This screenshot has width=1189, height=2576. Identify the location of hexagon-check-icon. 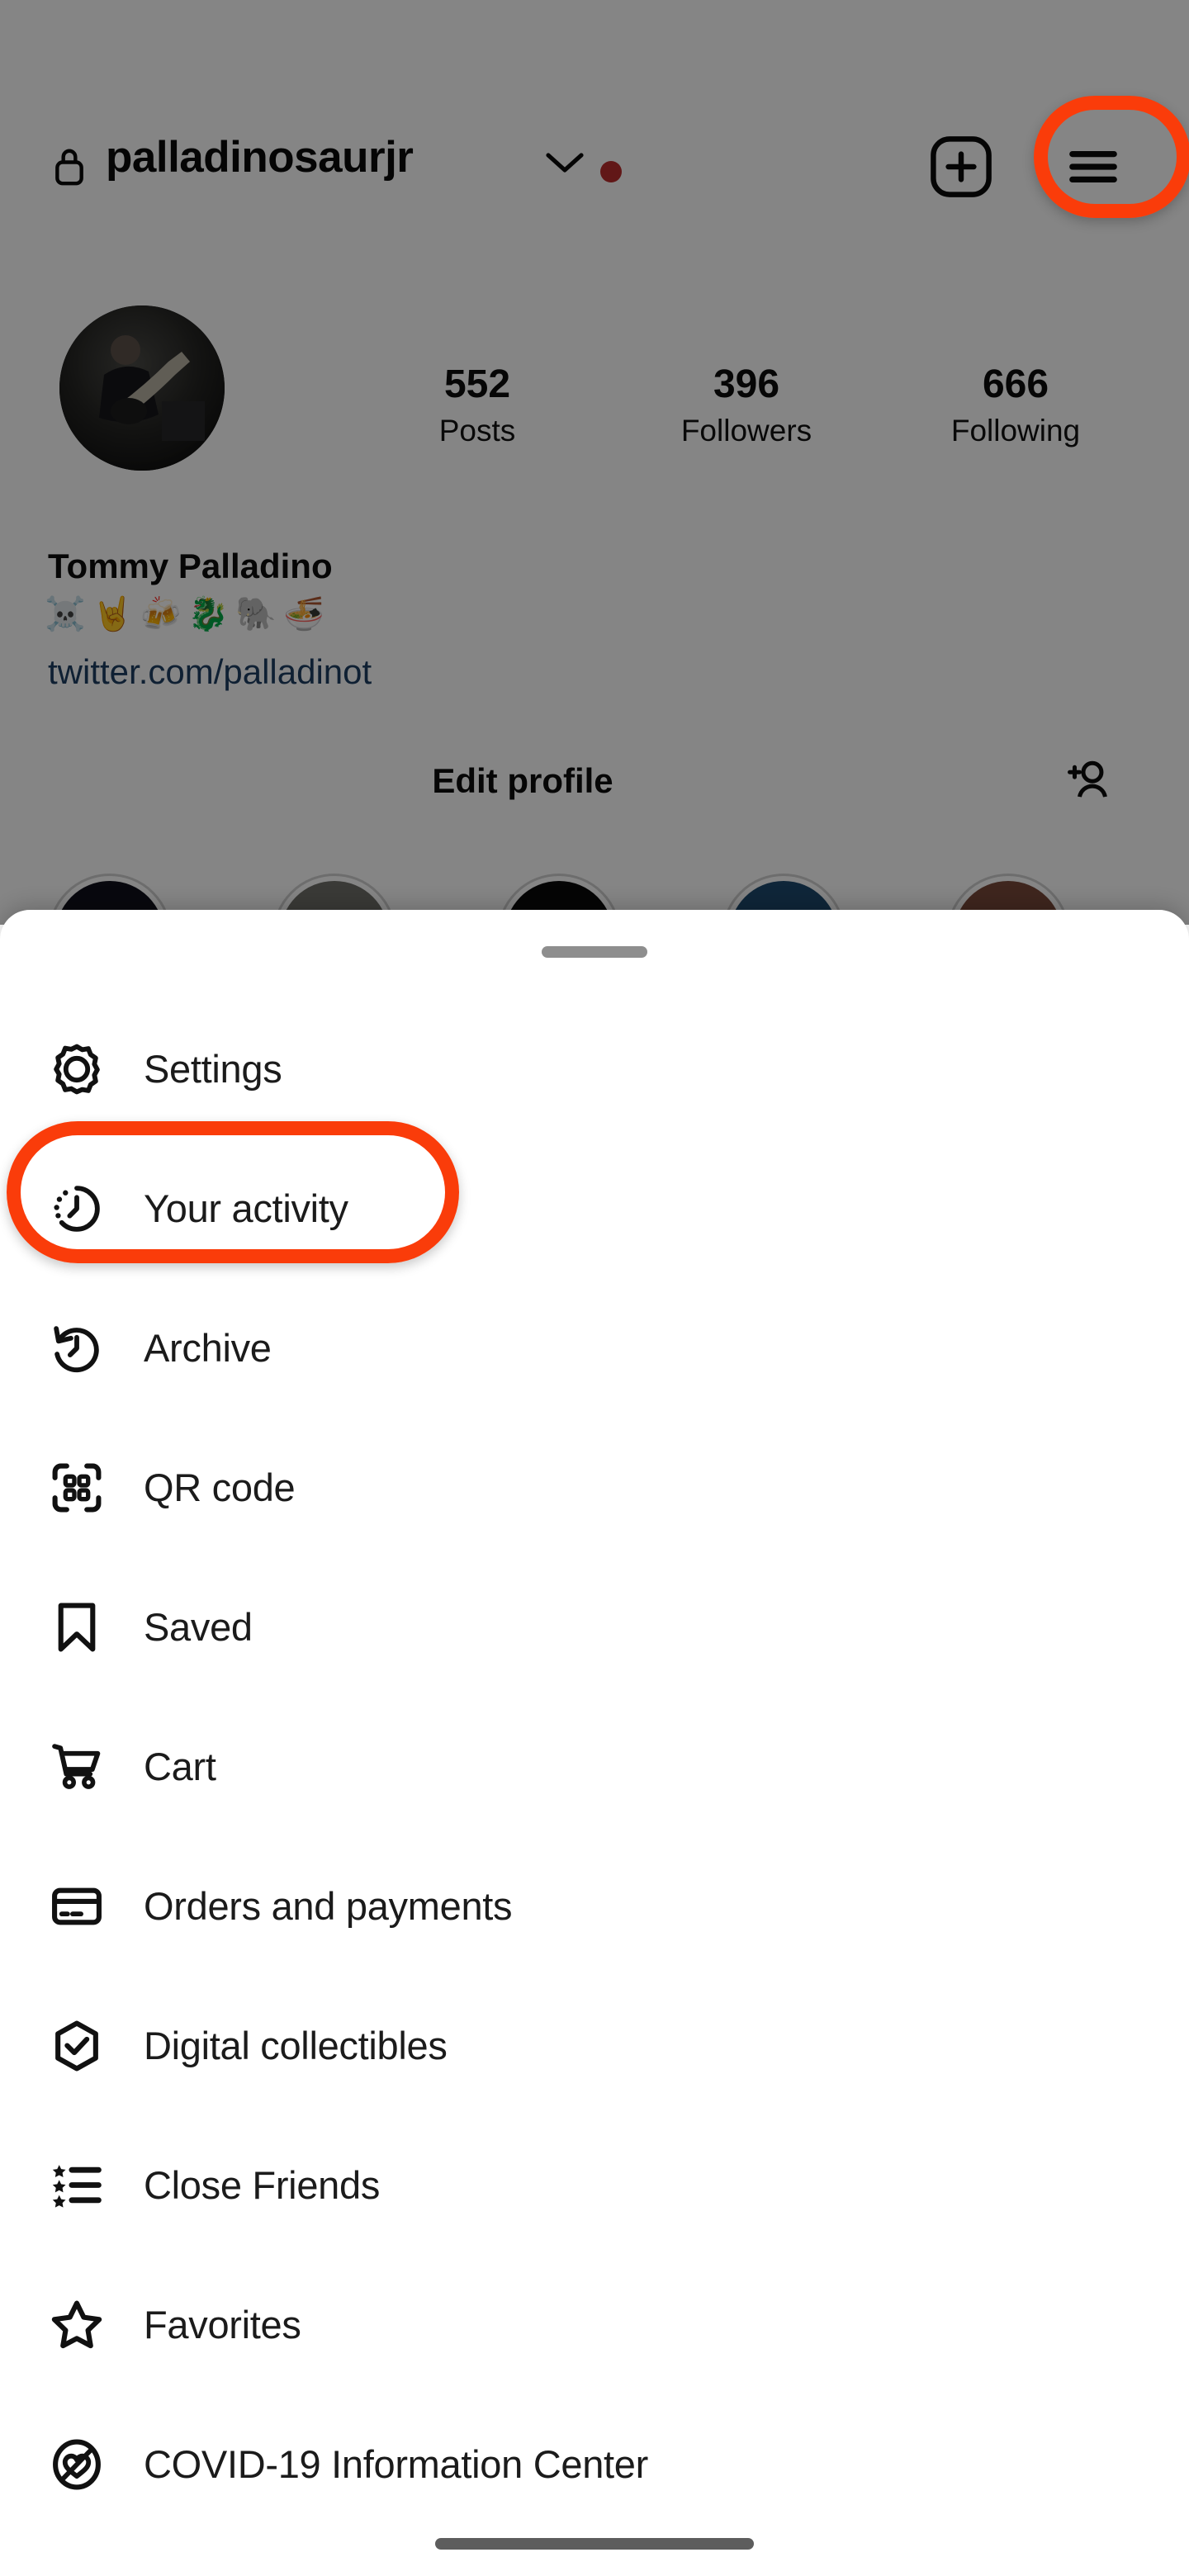
(76, 2045).